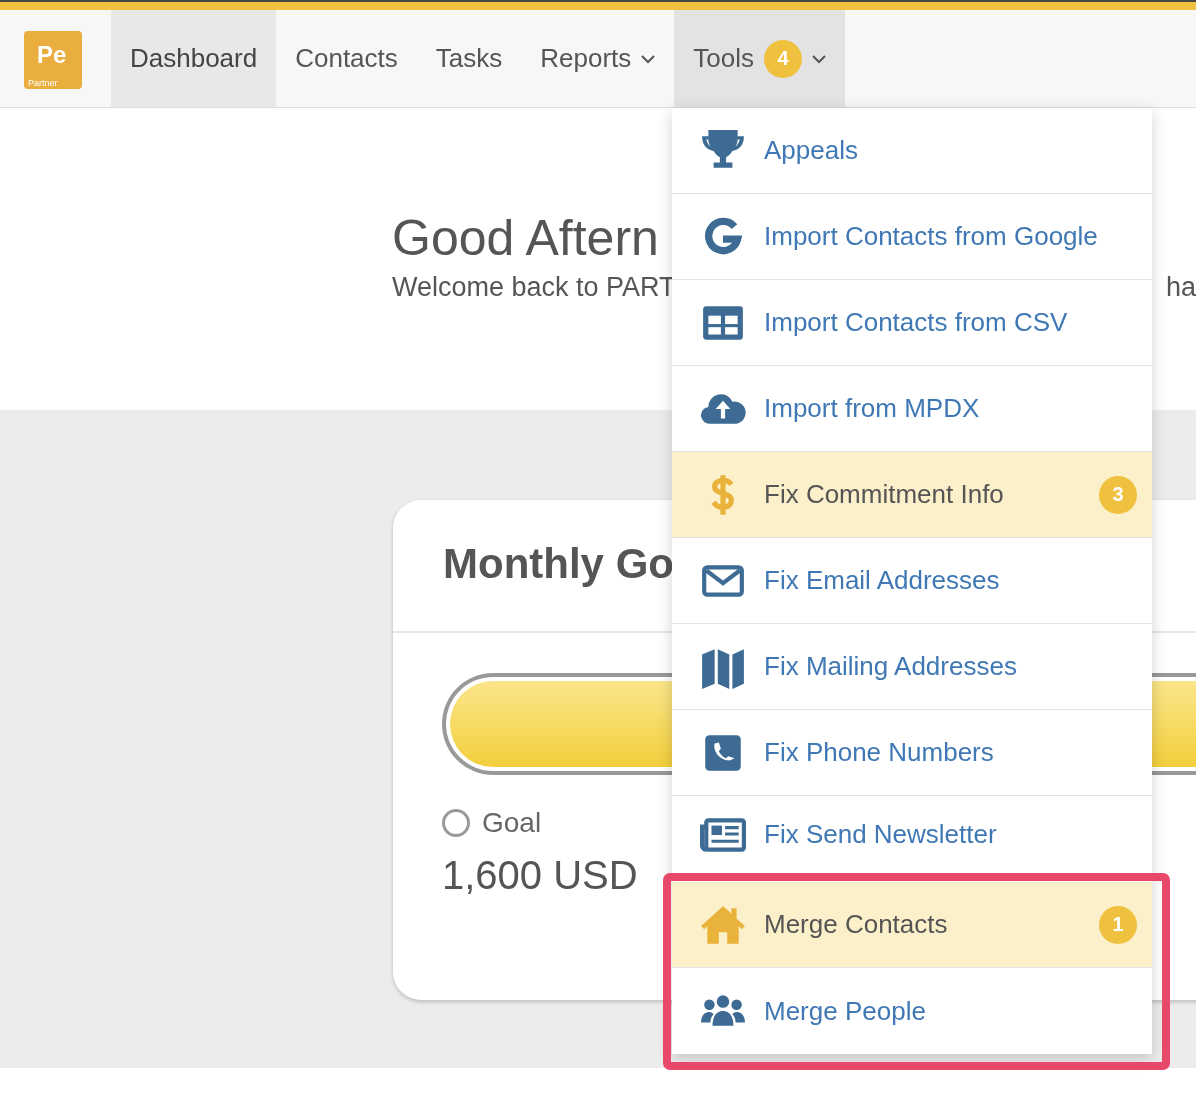 The height and width of the screenshot is (1110, 1196). What do you see at coordinates (43, 83) in the screenshot?
I see `logo-subtext: Partner` at bounding box center [43, 83].